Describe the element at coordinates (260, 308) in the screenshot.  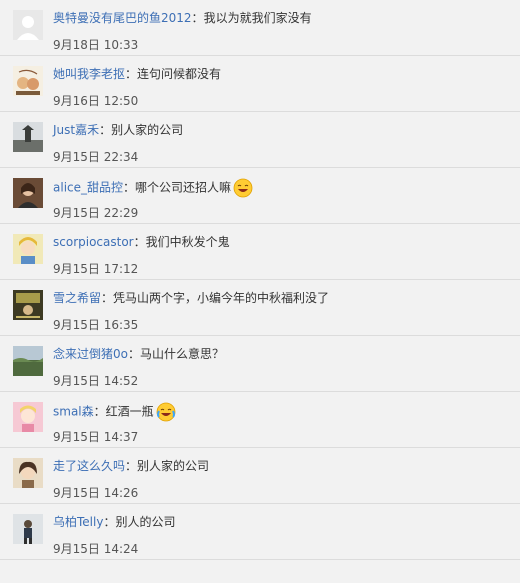
I see `comment-item: 雪之希留：凭马山两个字，小编今年的中秋福利没了 9月15日 16:35` at that location.